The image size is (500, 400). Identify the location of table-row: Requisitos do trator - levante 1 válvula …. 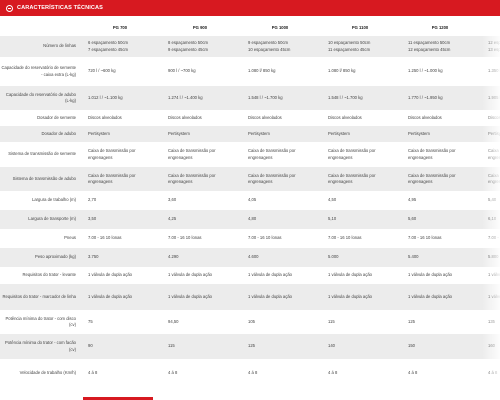
(250, 275).